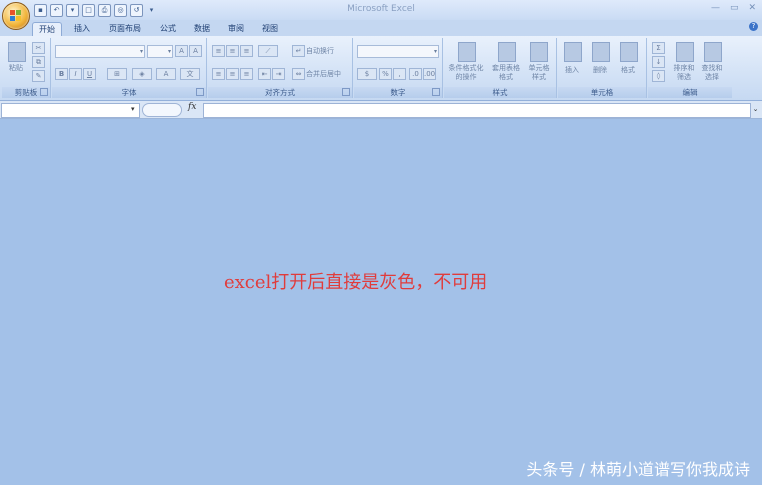 The width and height of the screenshot is (762, 485). Describe the element at coordinates (246, 51) in the screenshot. I see `align-bottom-icon: ≡` at that location.